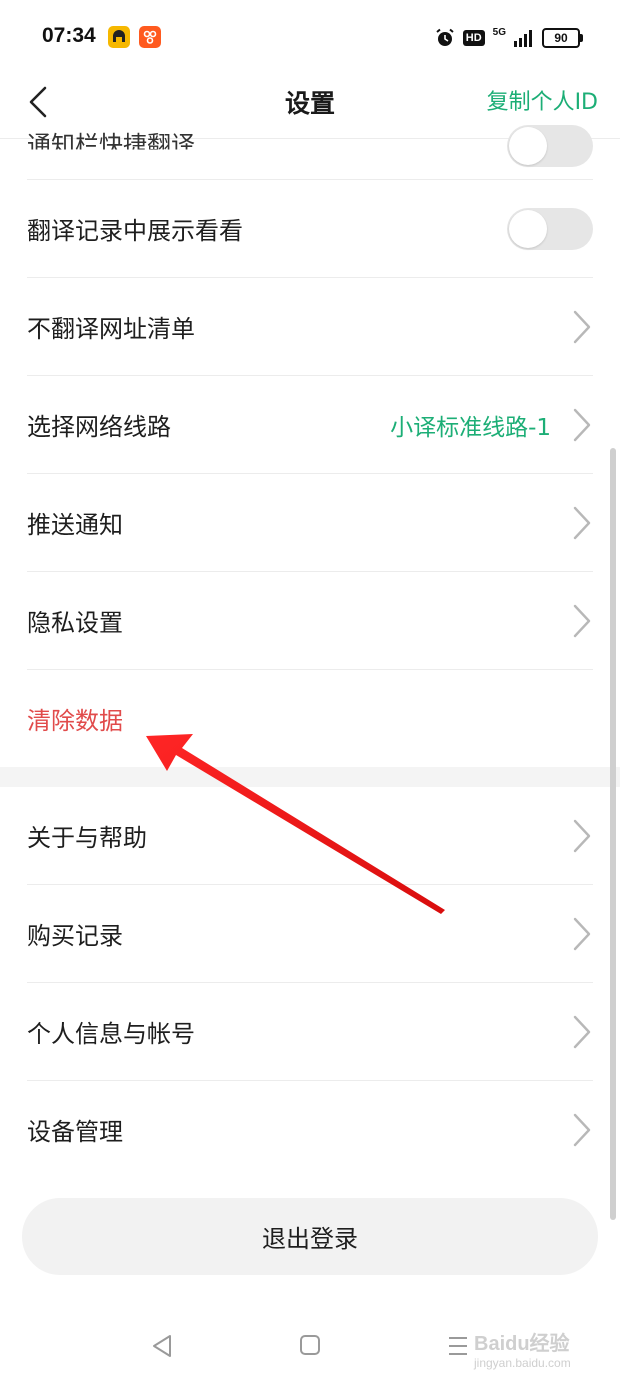 This screenshot has height=1386, width=620. What do you see at coordinates (473, 38) in the screenshot?
I see `hd-icon: HD` at bounding box center [473, 38].